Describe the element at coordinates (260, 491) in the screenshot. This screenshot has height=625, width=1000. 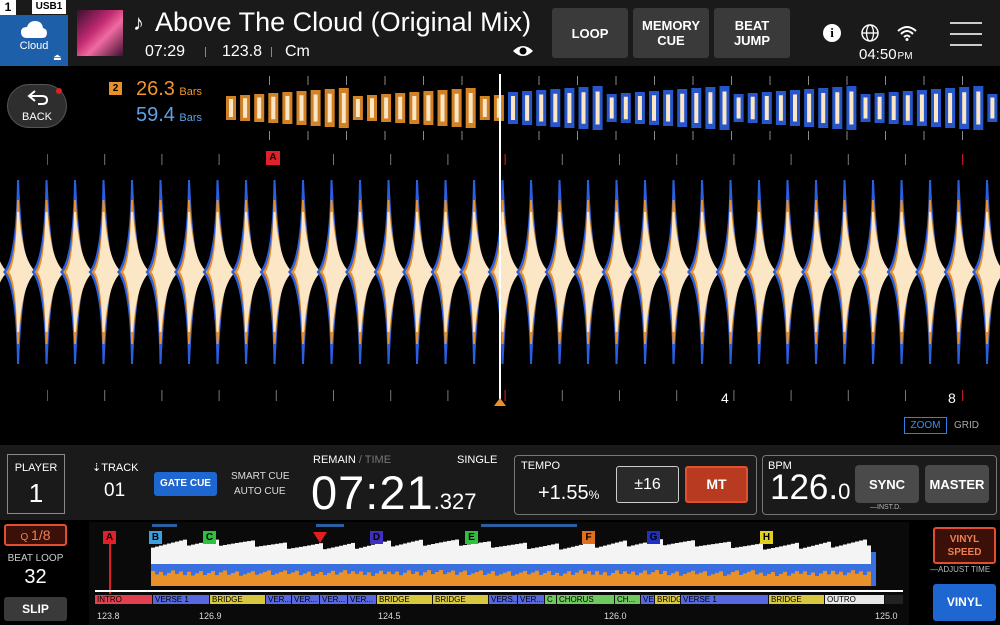
I see `auto-cue-option: AUTO CUE` at that location.